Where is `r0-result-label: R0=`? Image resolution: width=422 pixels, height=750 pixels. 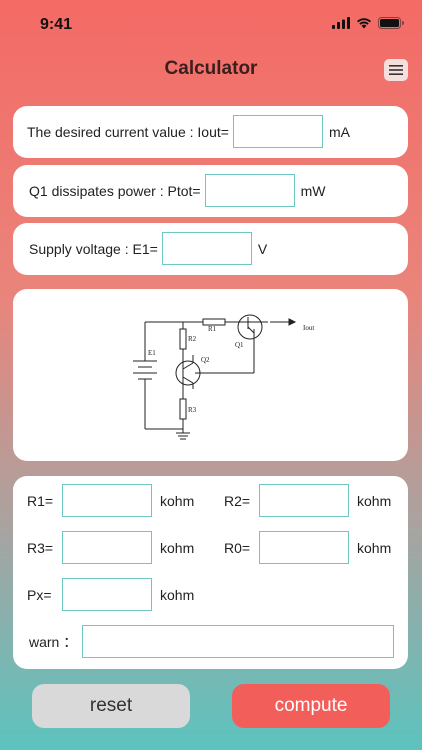 r0-result-label: R0= is located at coordinates (237, 547).